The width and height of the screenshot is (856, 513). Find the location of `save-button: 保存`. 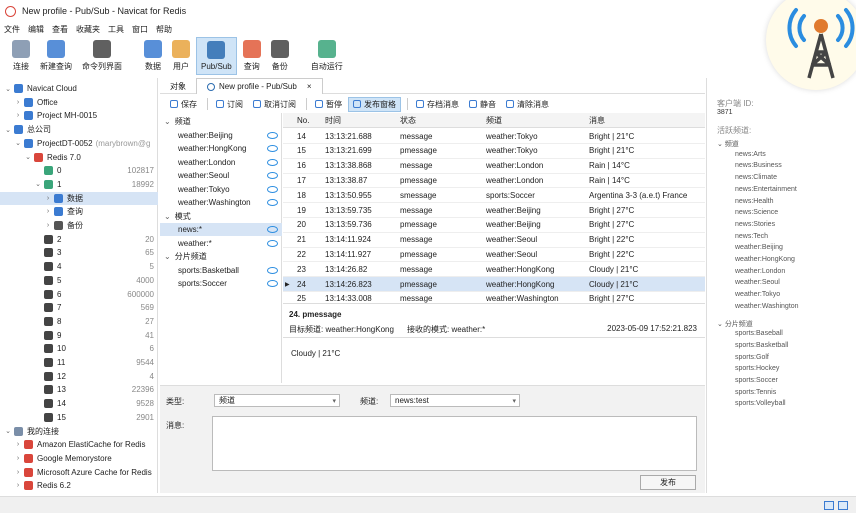

save-button: 保存 is located at coordinates (183, 104).